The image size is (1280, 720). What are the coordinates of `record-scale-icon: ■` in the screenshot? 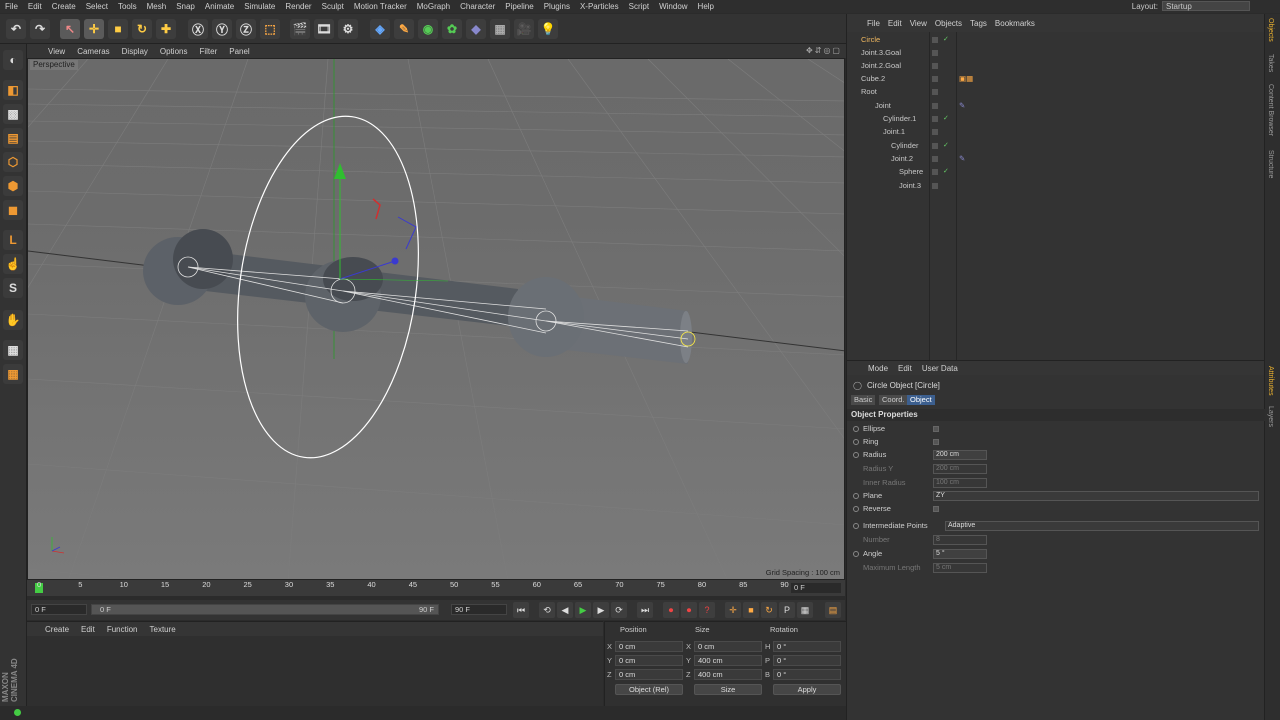 It's located at (751, 610).